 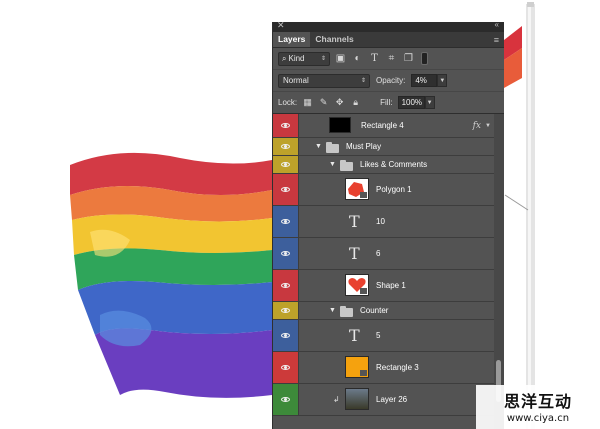 I want to click on blend-row: Normal ⇕ Opacity: 4% ▼, so click(x=388, y=81).